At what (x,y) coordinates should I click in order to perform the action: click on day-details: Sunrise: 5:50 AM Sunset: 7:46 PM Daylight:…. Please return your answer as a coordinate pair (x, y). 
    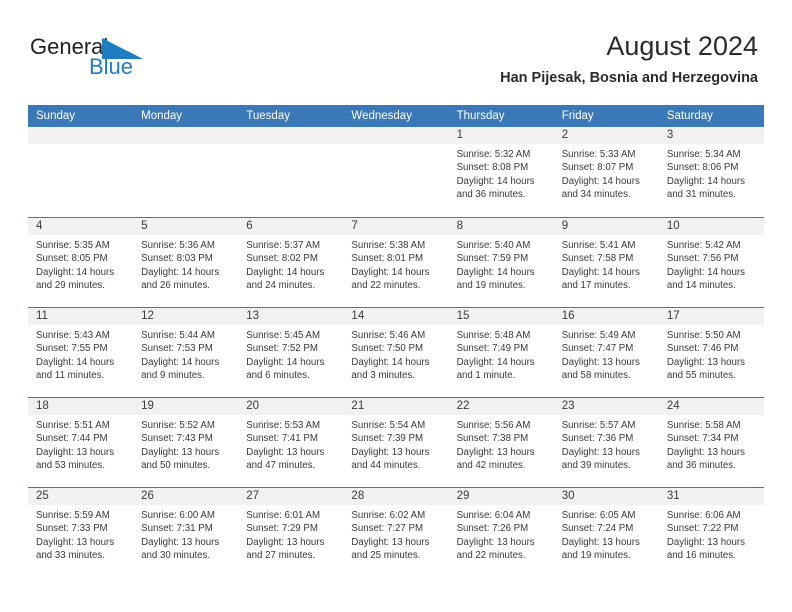
    Looking at the image, I should click on (711, 354).